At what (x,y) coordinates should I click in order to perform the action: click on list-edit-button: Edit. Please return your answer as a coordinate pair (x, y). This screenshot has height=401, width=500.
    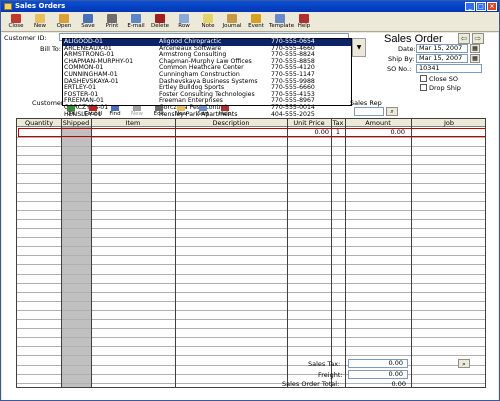
    Looking at the image, I should click on (159, 112).